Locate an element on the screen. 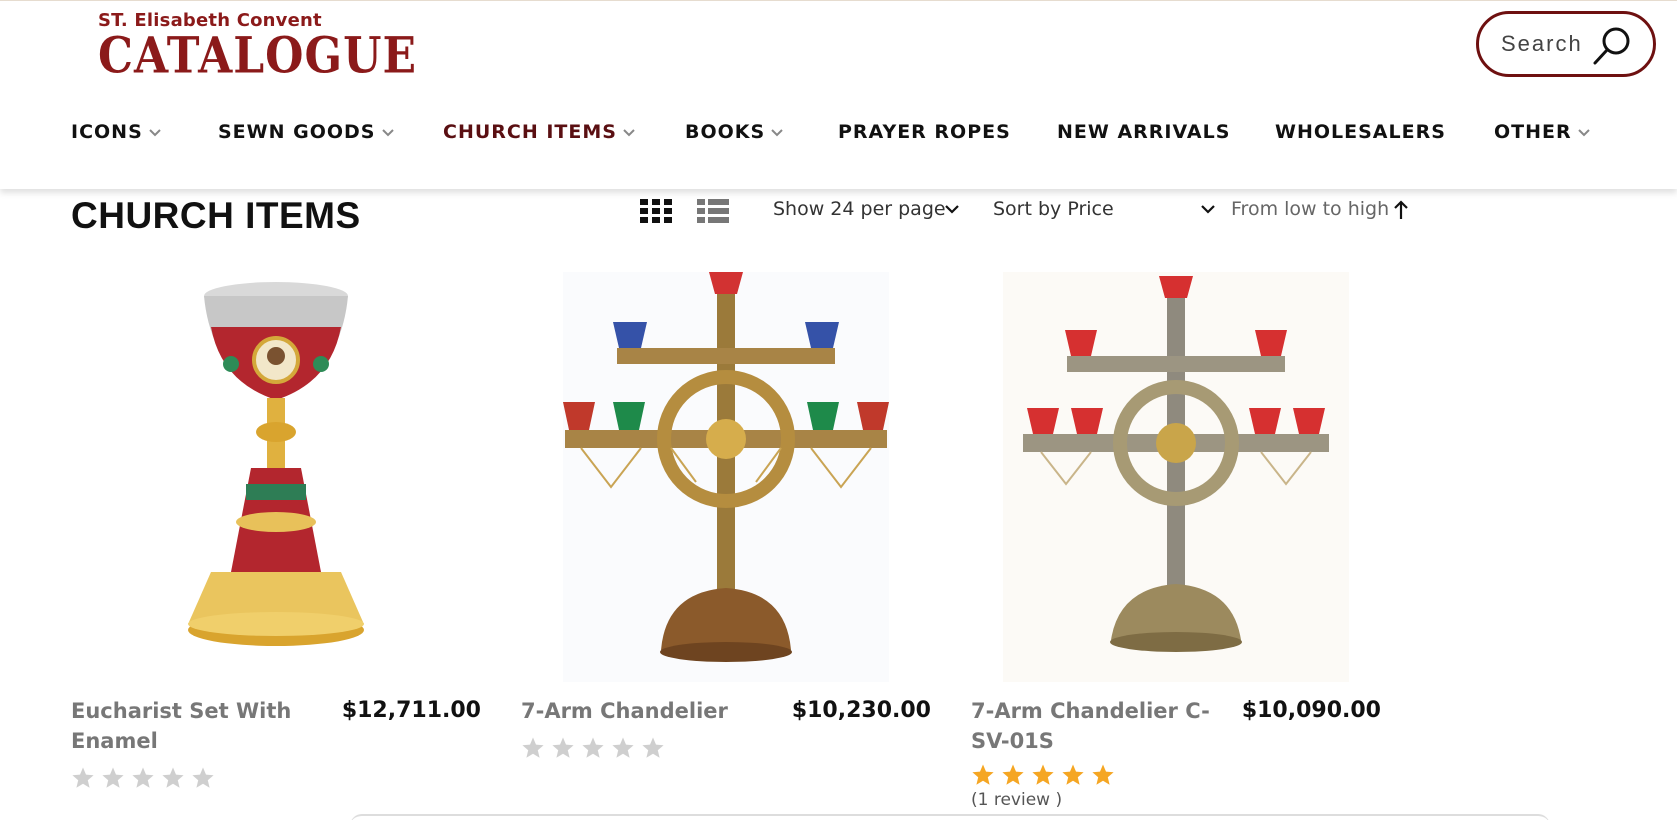 The image size is (1677, 820). nav-item-prayer-ropes: PRAYER ROPES is located at coordinates (924, 132).